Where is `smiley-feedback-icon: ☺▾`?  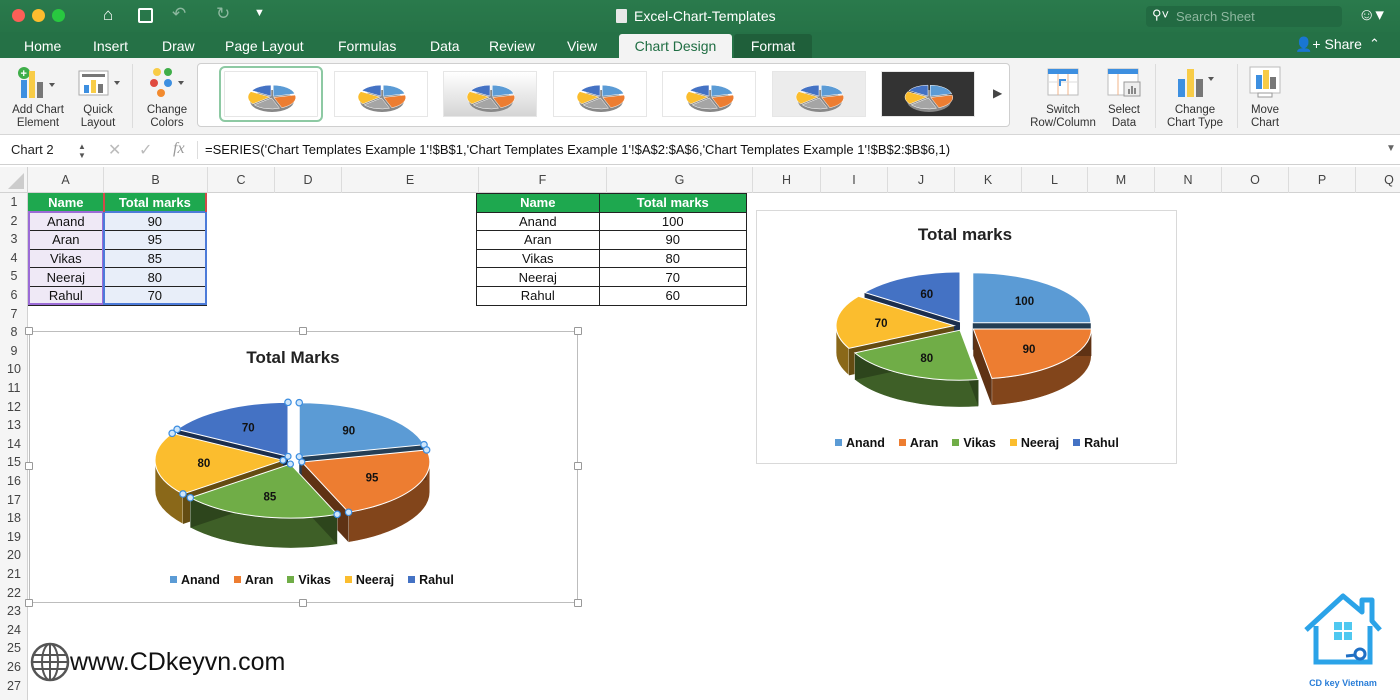
smiley-feedback-icon: ☺▾ is located at coordinates (1371, 15).